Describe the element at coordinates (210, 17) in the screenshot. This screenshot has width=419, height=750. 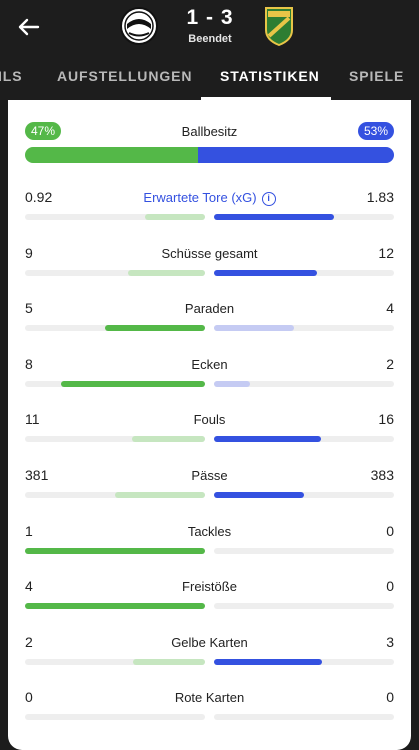
I see `match-score: 1 - 3` at that location.